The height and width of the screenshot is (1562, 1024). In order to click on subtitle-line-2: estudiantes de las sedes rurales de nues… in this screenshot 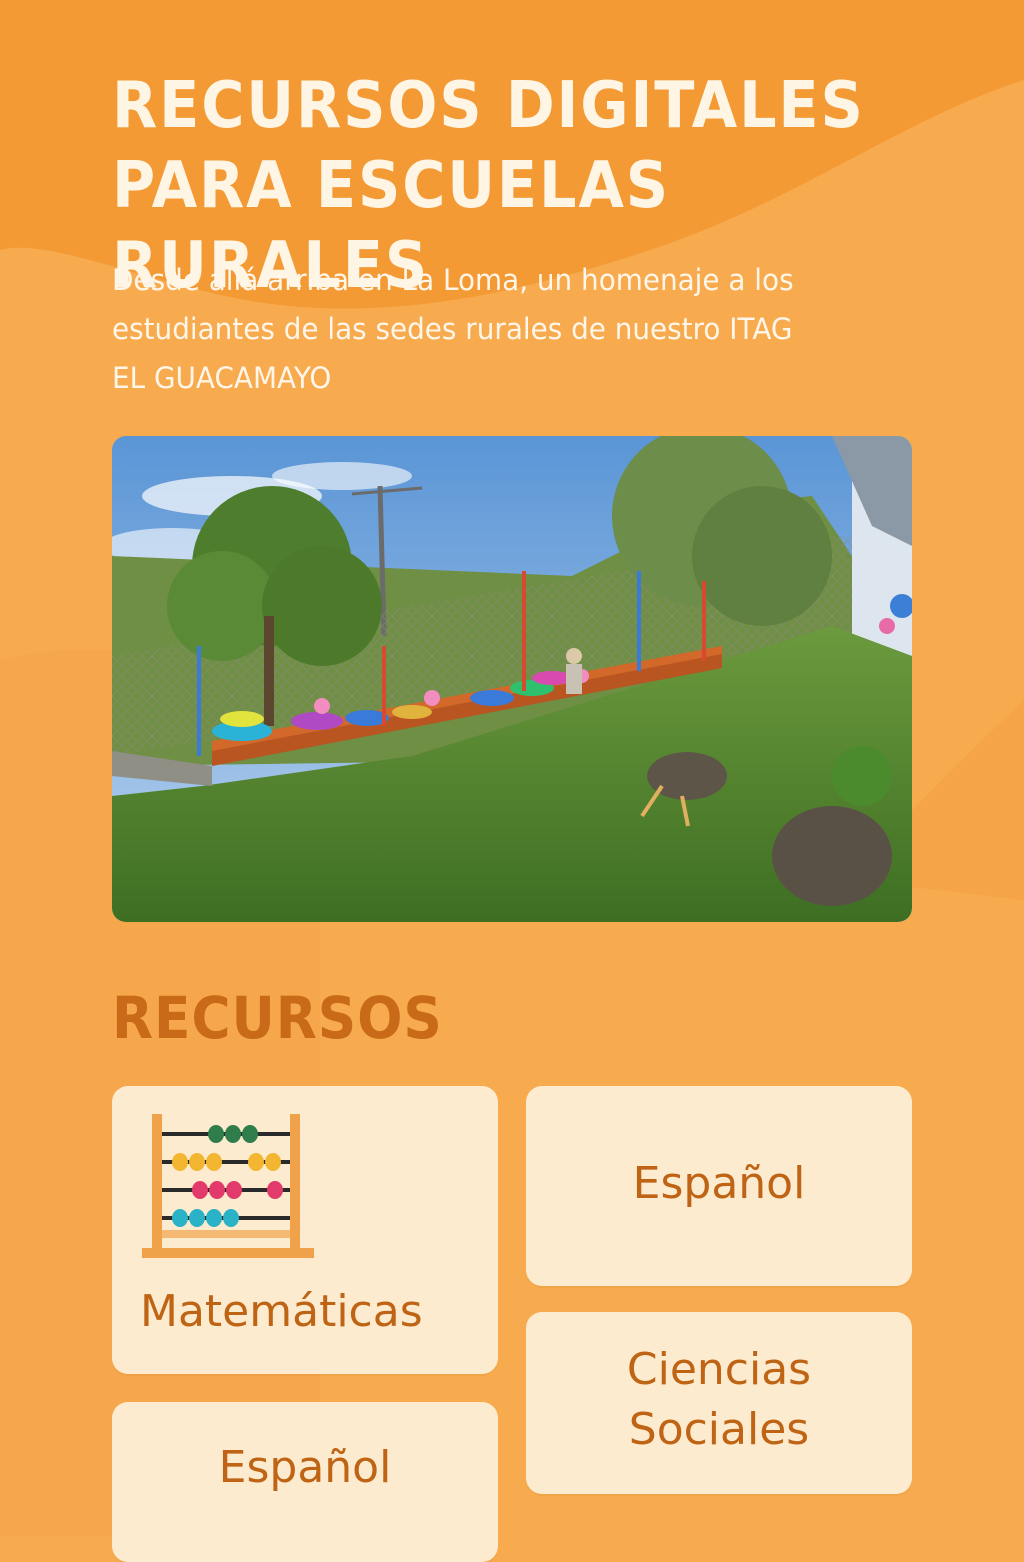, I will do `click(452, 329)`.